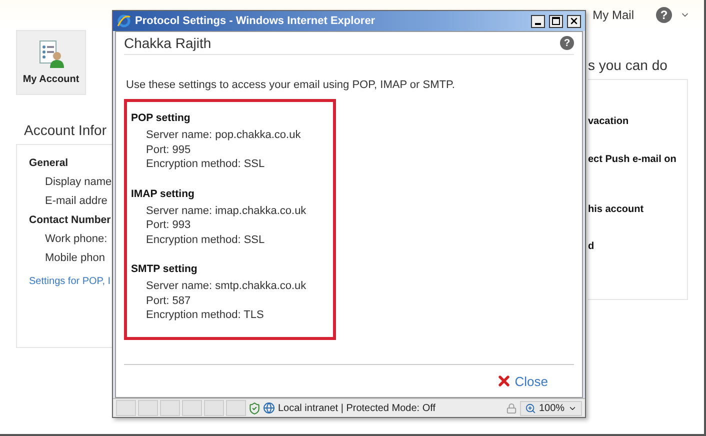 The width and height of the screenshot is (706, 436). Describe the element at coordinates (608, 121) in the screenshot. I see `action-link: vacation` at that location.